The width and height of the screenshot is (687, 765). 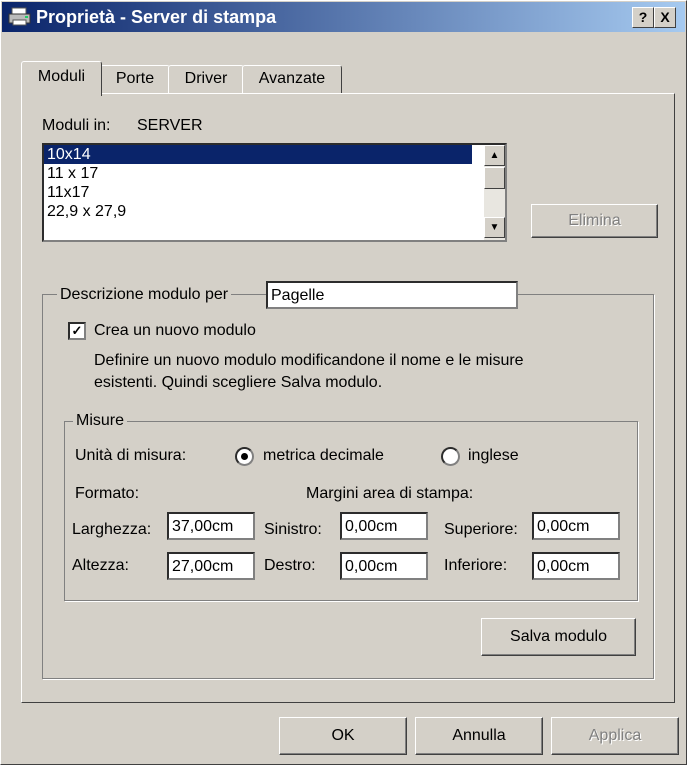 What do you see at coordinates (131, 455) in the screenshot?
I see `units-label: Unità di misura:` at bounding box center [131, 455].